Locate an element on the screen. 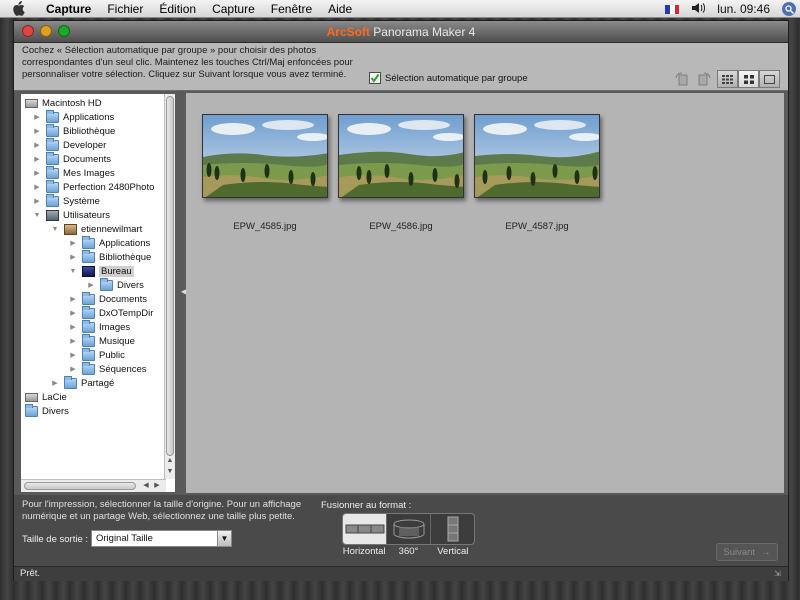  small-thumbnails-view-button is located at coordinates (727, 79).